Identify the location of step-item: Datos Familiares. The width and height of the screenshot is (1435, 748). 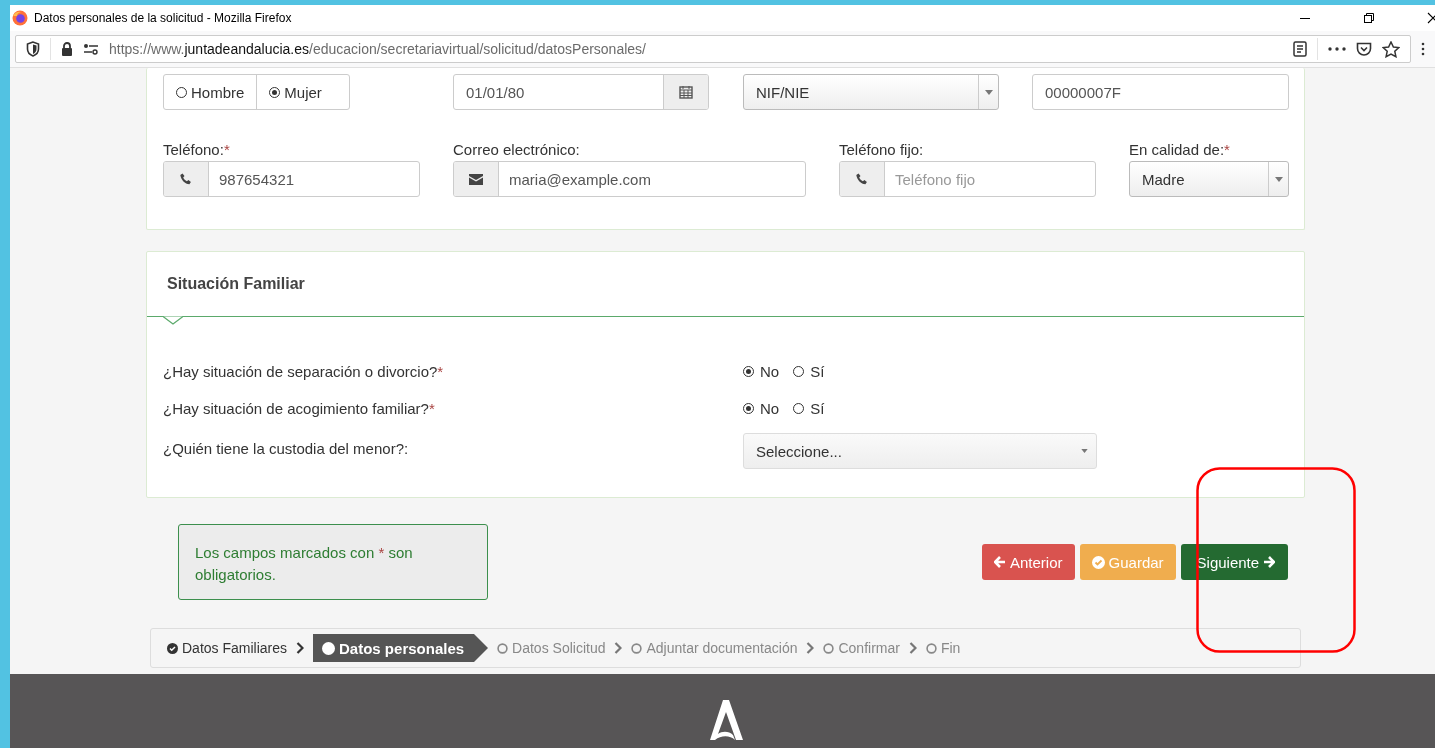
(227, 648).